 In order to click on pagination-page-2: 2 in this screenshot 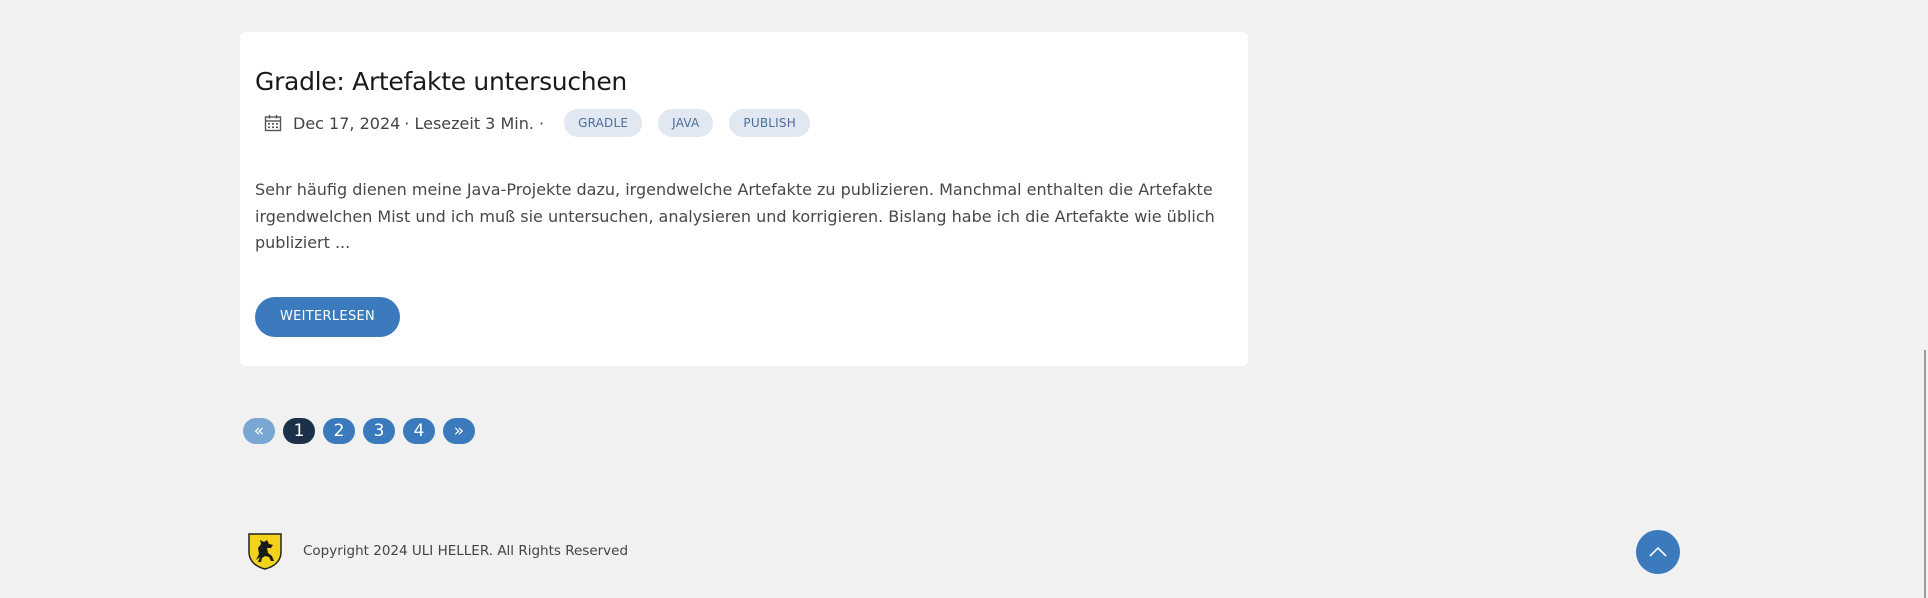, I will do `click(339, 431)`.